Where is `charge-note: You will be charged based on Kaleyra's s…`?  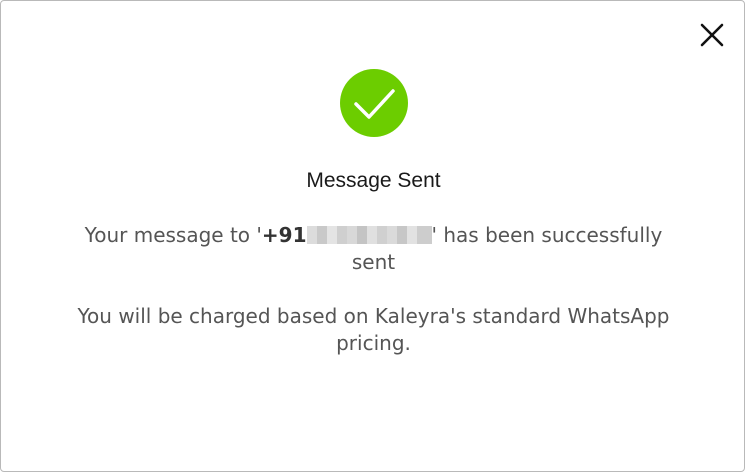
charge-note: You will be charged based on Kaleyra's s… is located at coordinates (373, 329).